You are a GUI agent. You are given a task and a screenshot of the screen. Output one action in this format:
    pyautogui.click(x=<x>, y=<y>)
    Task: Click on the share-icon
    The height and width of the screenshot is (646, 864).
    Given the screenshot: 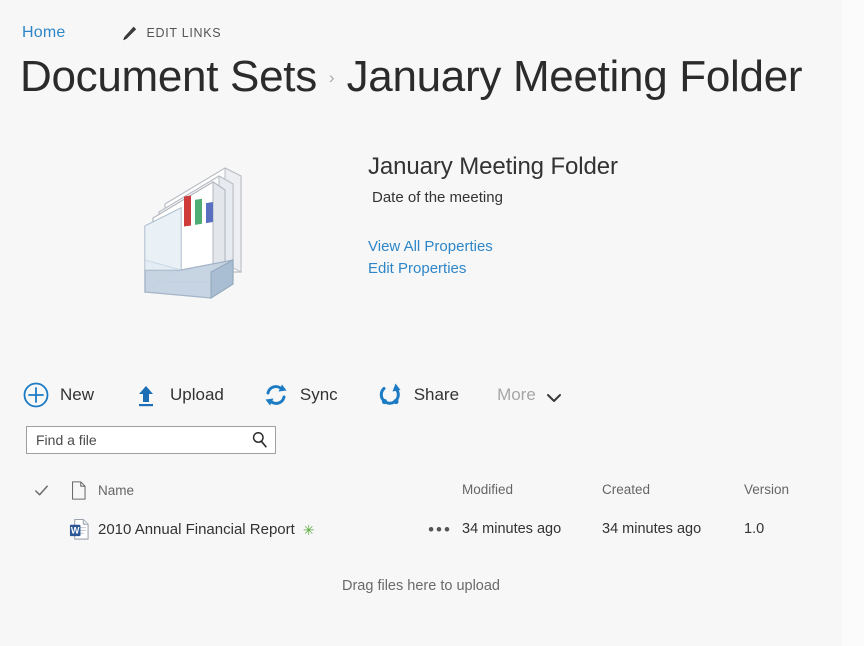 What is the action you would take?
    pyautogui.click(x=390, y=395)
    